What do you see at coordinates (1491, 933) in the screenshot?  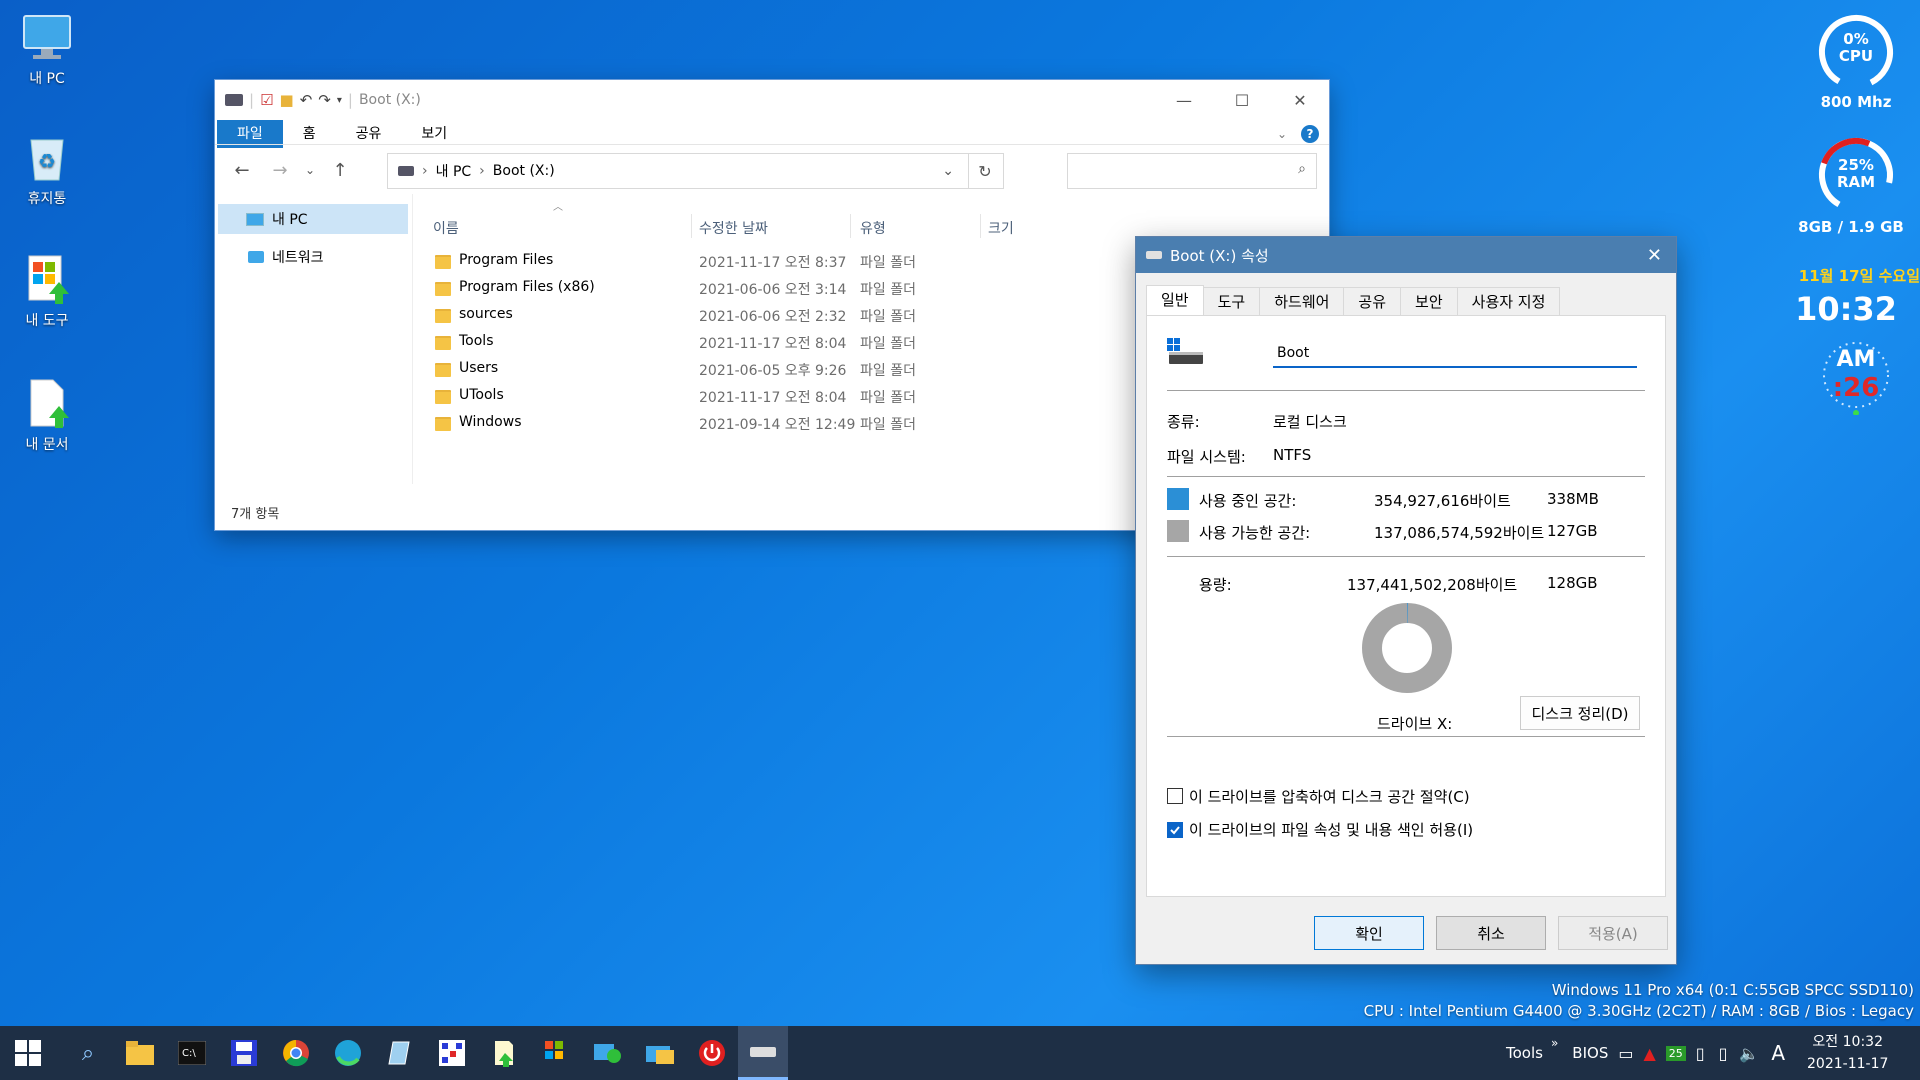 I see `cancel-button: 취소` at bounding box center [1491, 933].